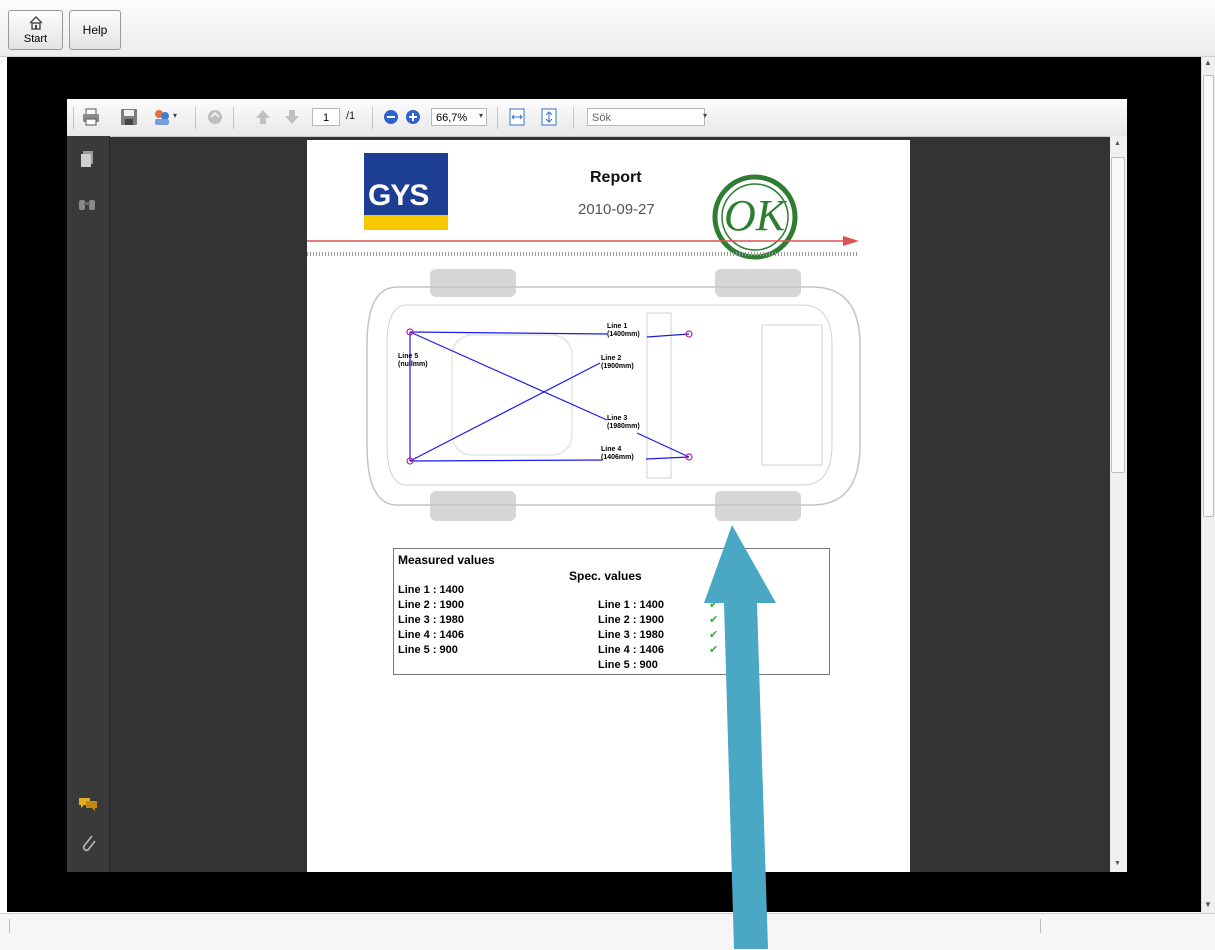 This screenshot has width=1215, height=950. Describe the element at coordinates (95, 30) in the screenshot. I see `help-button: Help` at that location.